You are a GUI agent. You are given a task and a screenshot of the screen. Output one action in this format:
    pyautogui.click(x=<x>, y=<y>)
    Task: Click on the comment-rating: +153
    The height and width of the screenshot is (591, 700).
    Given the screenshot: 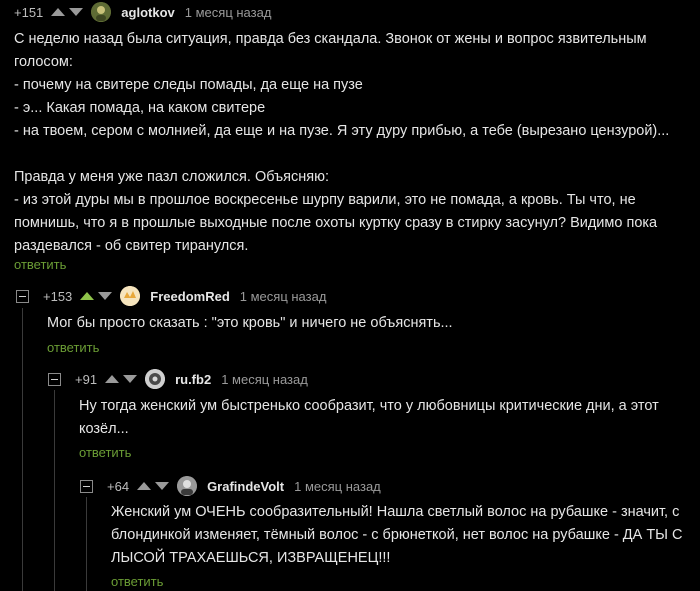 What is the action you would take?
    pyautogui.click(x=58, y=296)
    